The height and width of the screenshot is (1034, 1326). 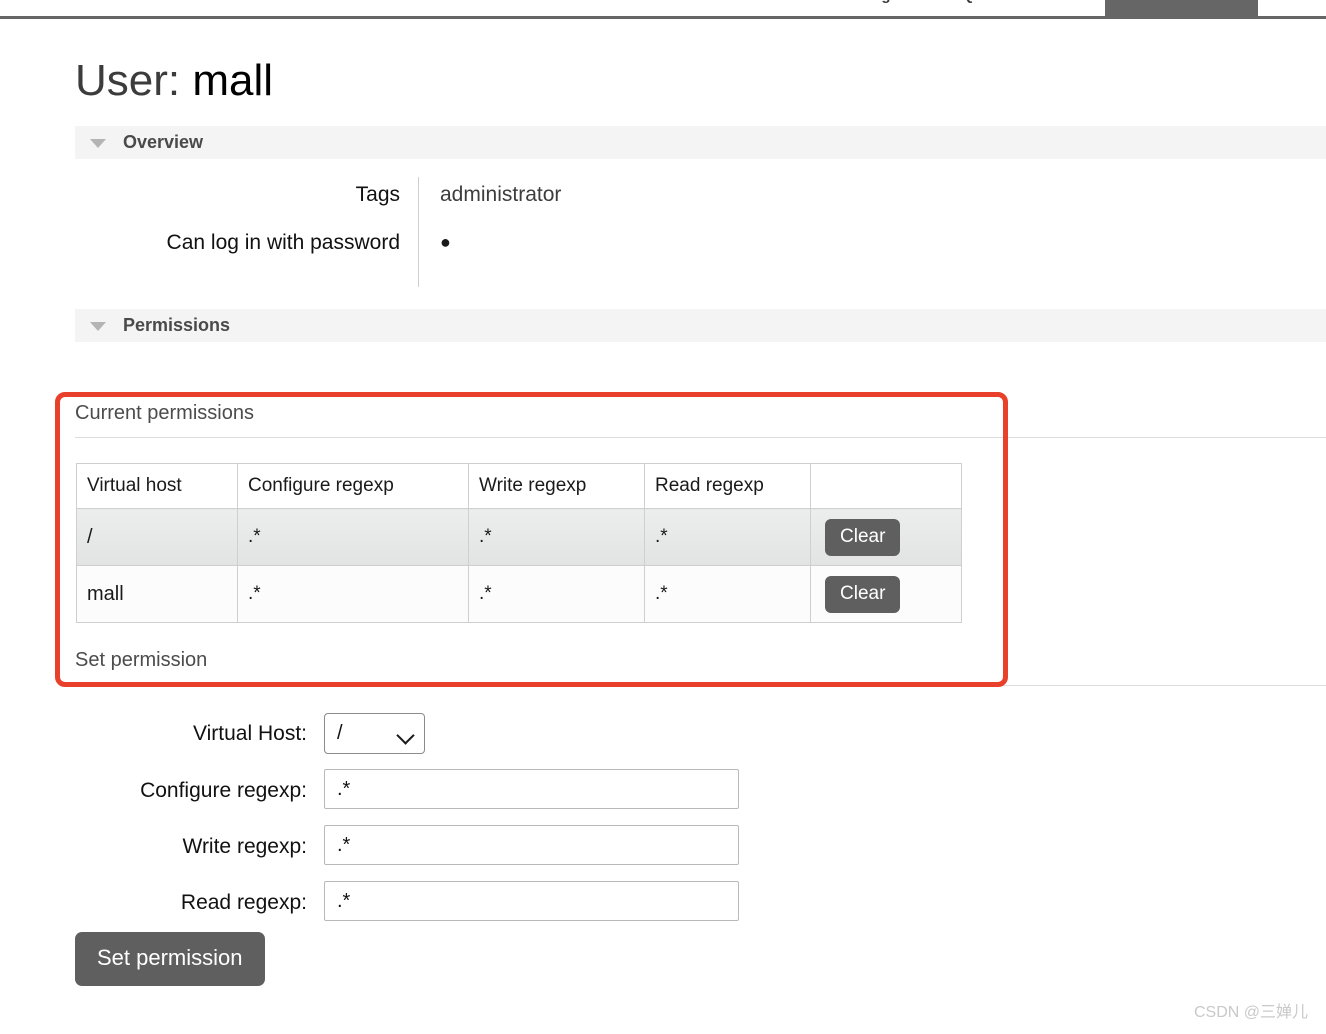 I want to click on column-header-read-regexp: Read regexp, so click(x=727, y=486).